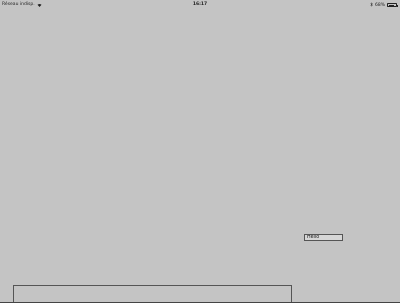 The width and height of the screenshot is (400, 303). I want to click on battery-icon, so click(392, 5).